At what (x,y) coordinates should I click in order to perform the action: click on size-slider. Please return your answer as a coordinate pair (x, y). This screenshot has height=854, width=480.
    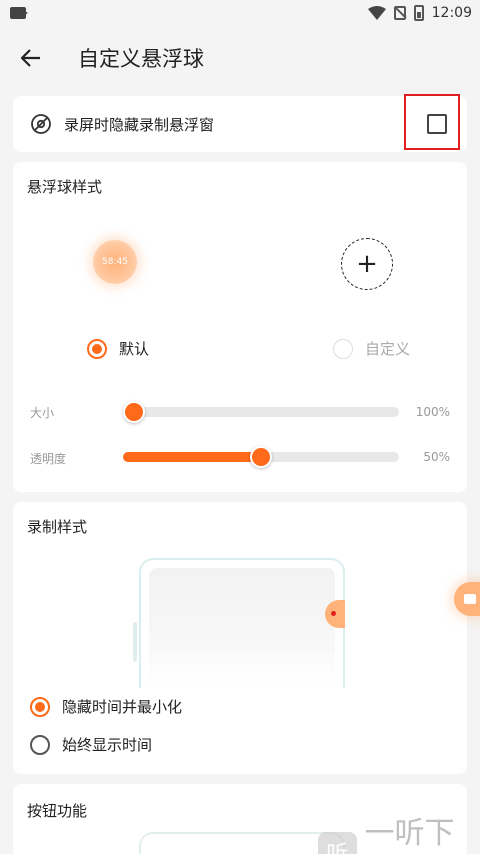
    Looking at the image, I should click on (261, 412).